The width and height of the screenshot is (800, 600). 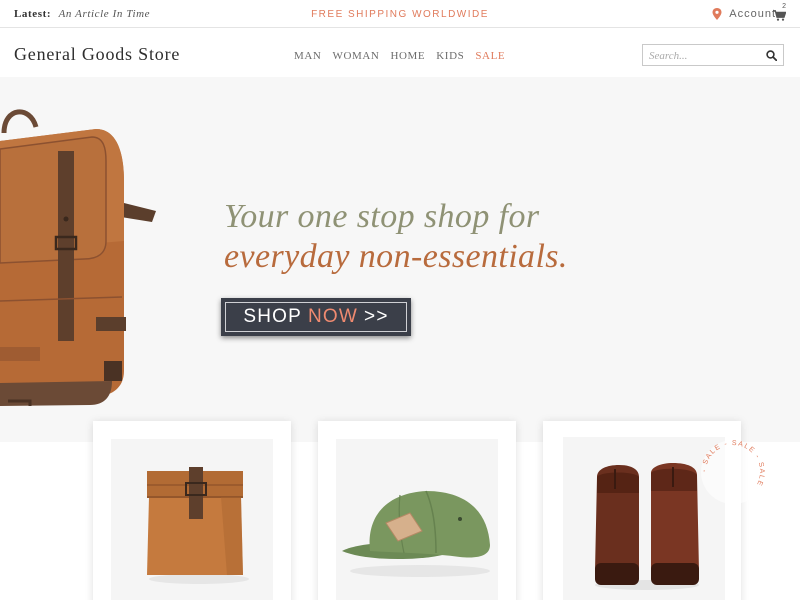 What do you see at coordinates (355, 56) in the screenshot?
I see `nav-item-woman: WOMAN` at bounding box center [355, 56].